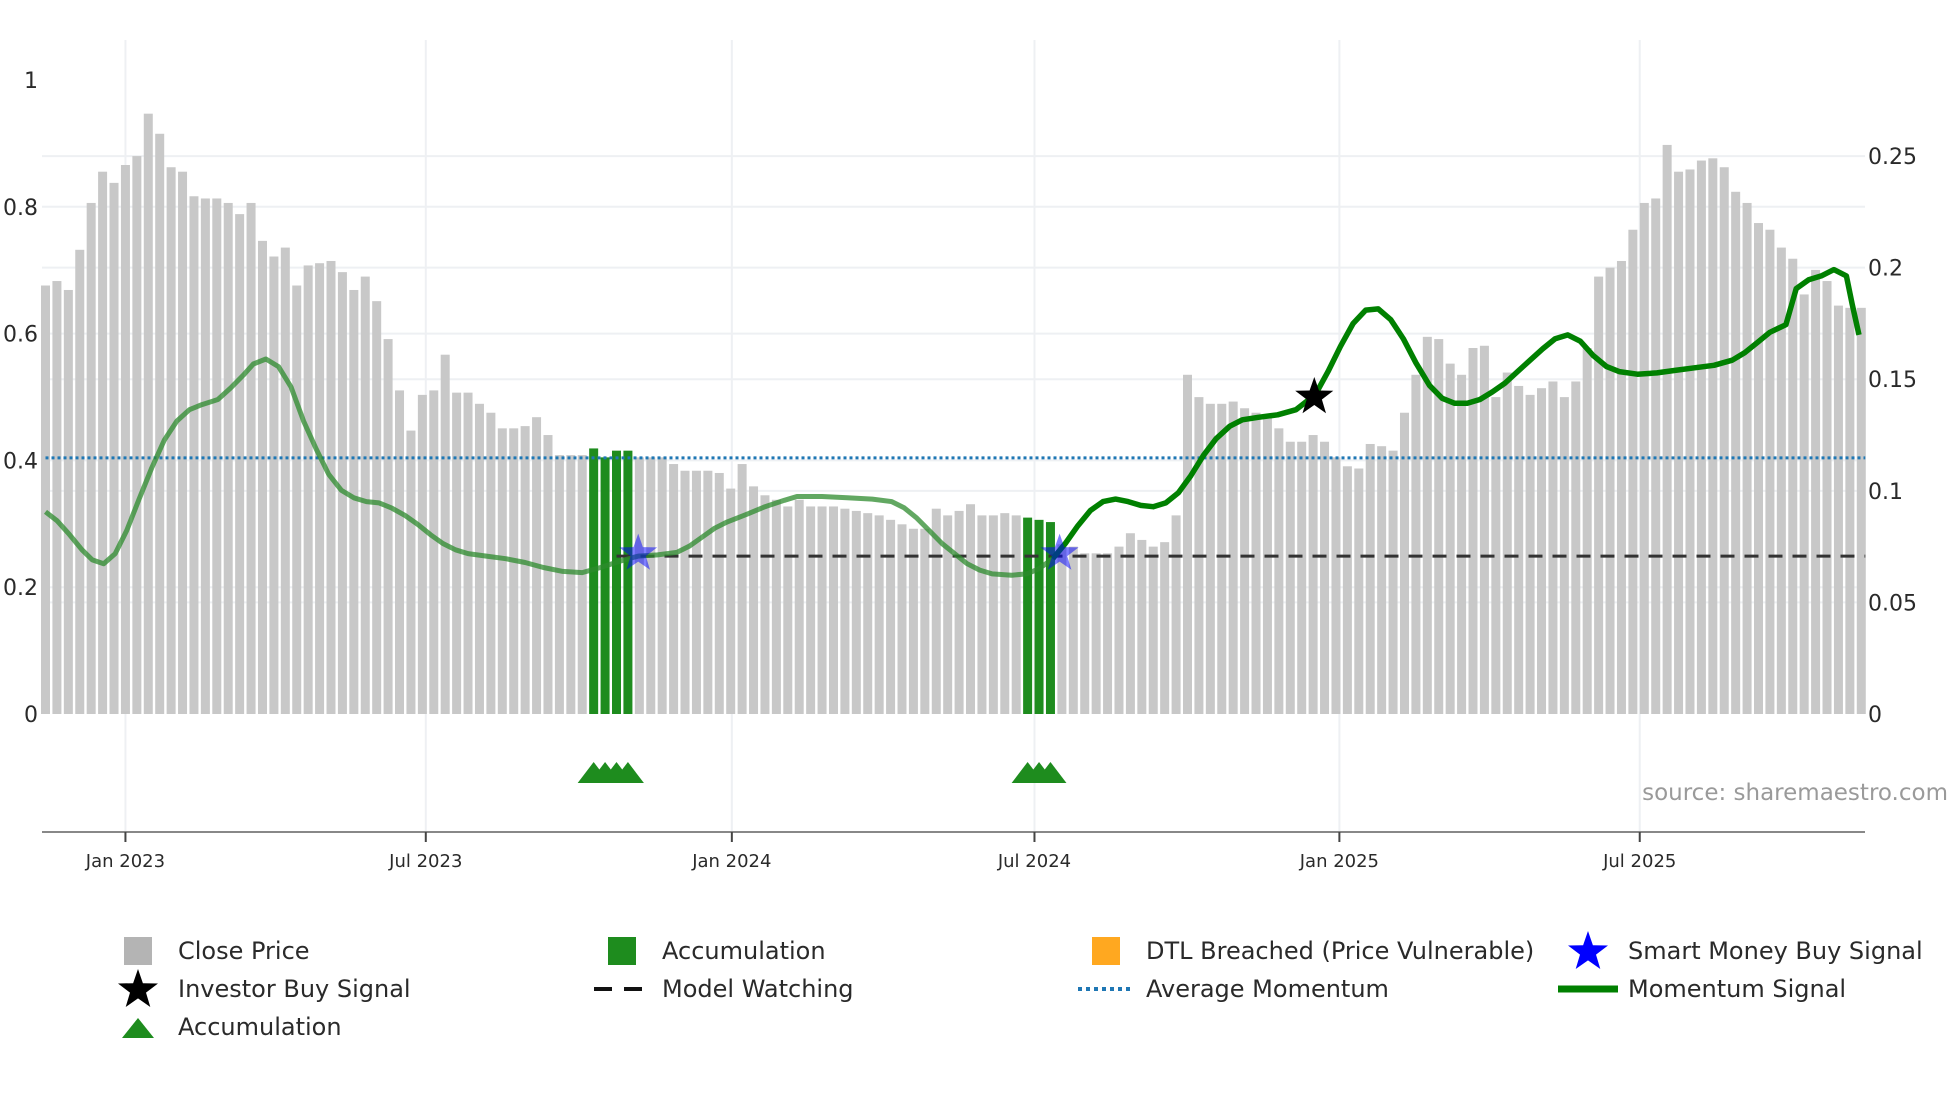  I want to click on right-y-tick-label: 0, so click(1875, 715).